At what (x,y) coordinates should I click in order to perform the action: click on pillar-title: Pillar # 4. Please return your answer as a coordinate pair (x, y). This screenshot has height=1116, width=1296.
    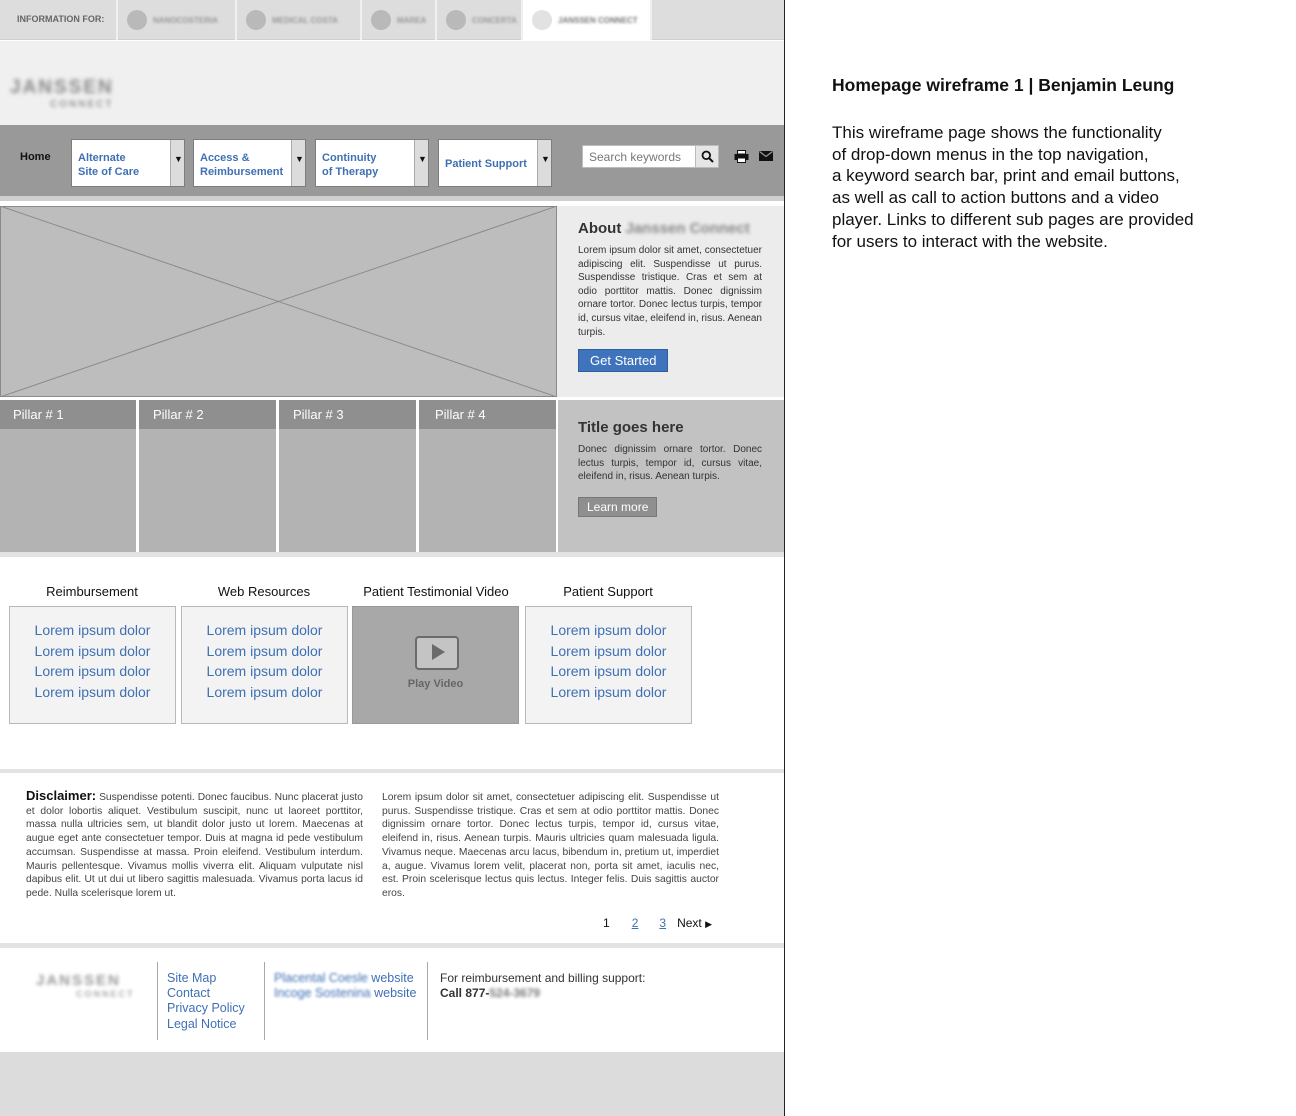
    Looking at the image, I should click on (487, 414).